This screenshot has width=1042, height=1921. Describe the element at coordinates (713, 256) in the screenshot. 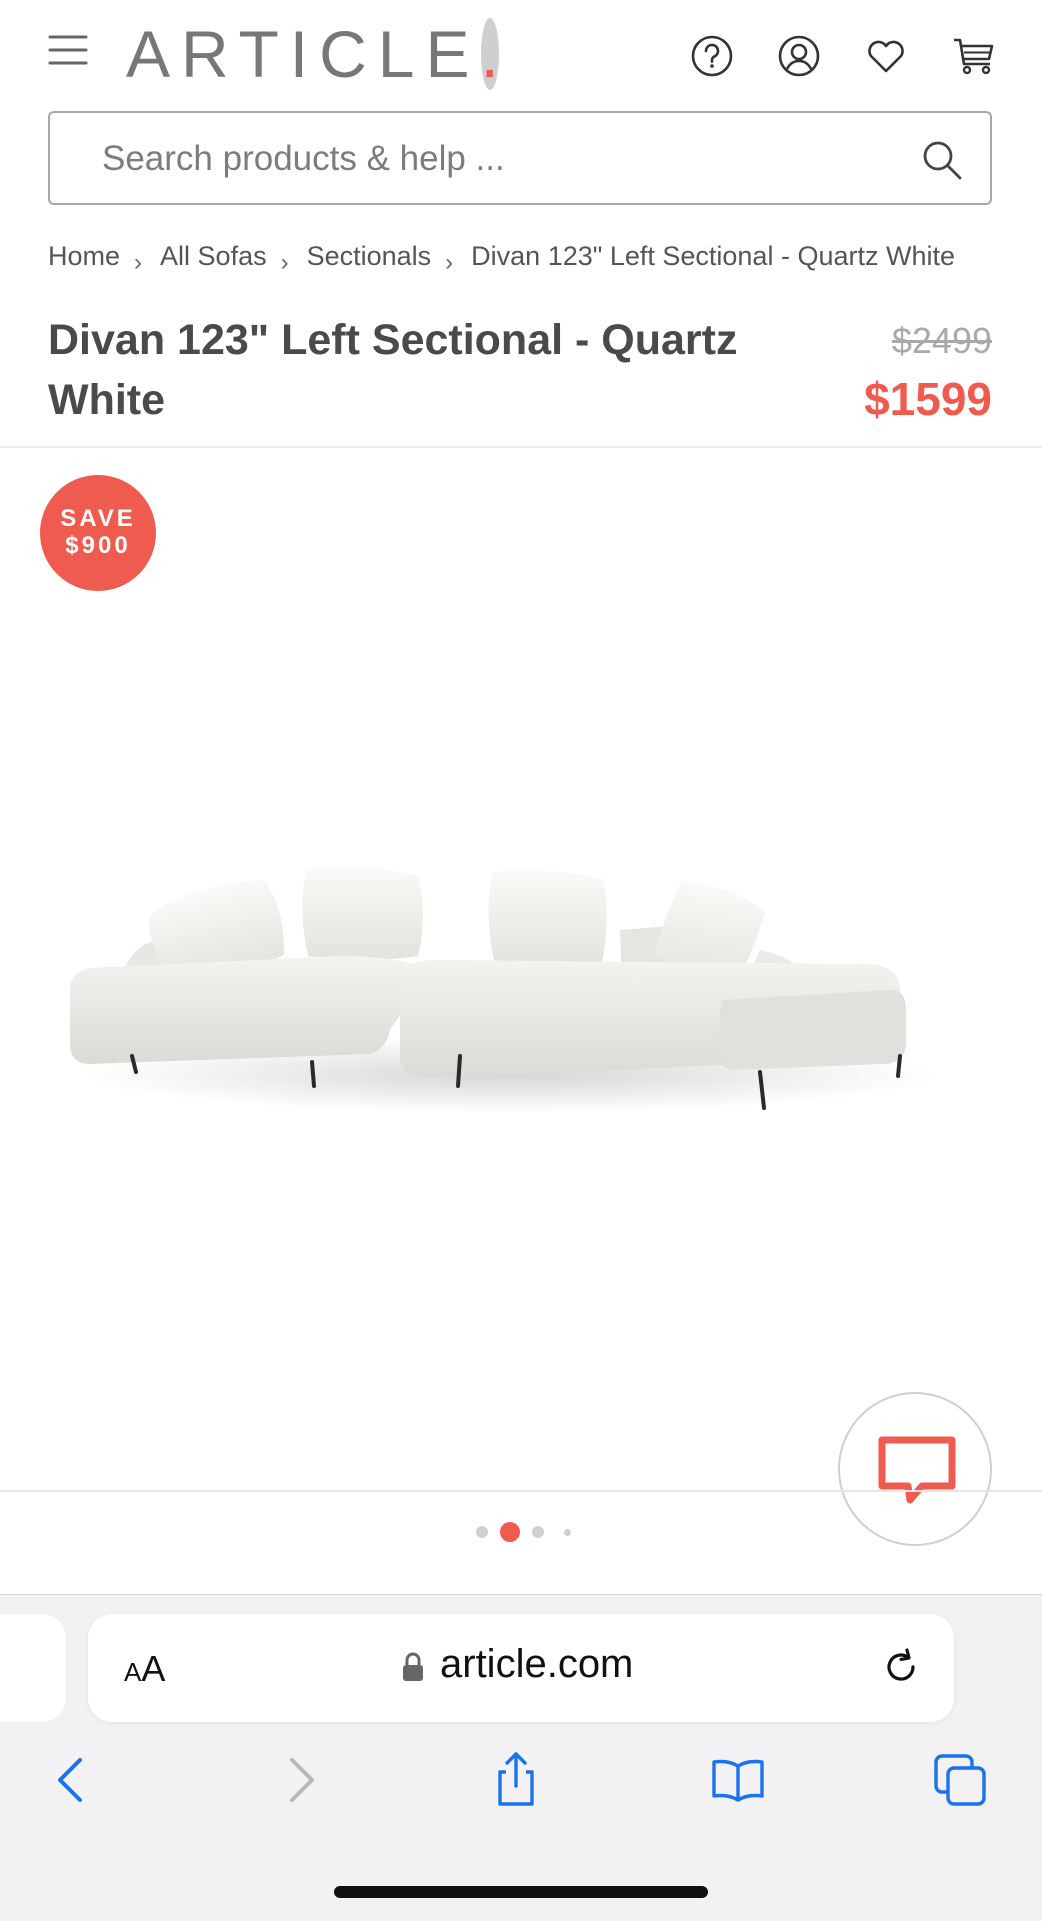

I see `breadcrumb-current: Divan 123" Left Sectional - Quartz White` at that location.